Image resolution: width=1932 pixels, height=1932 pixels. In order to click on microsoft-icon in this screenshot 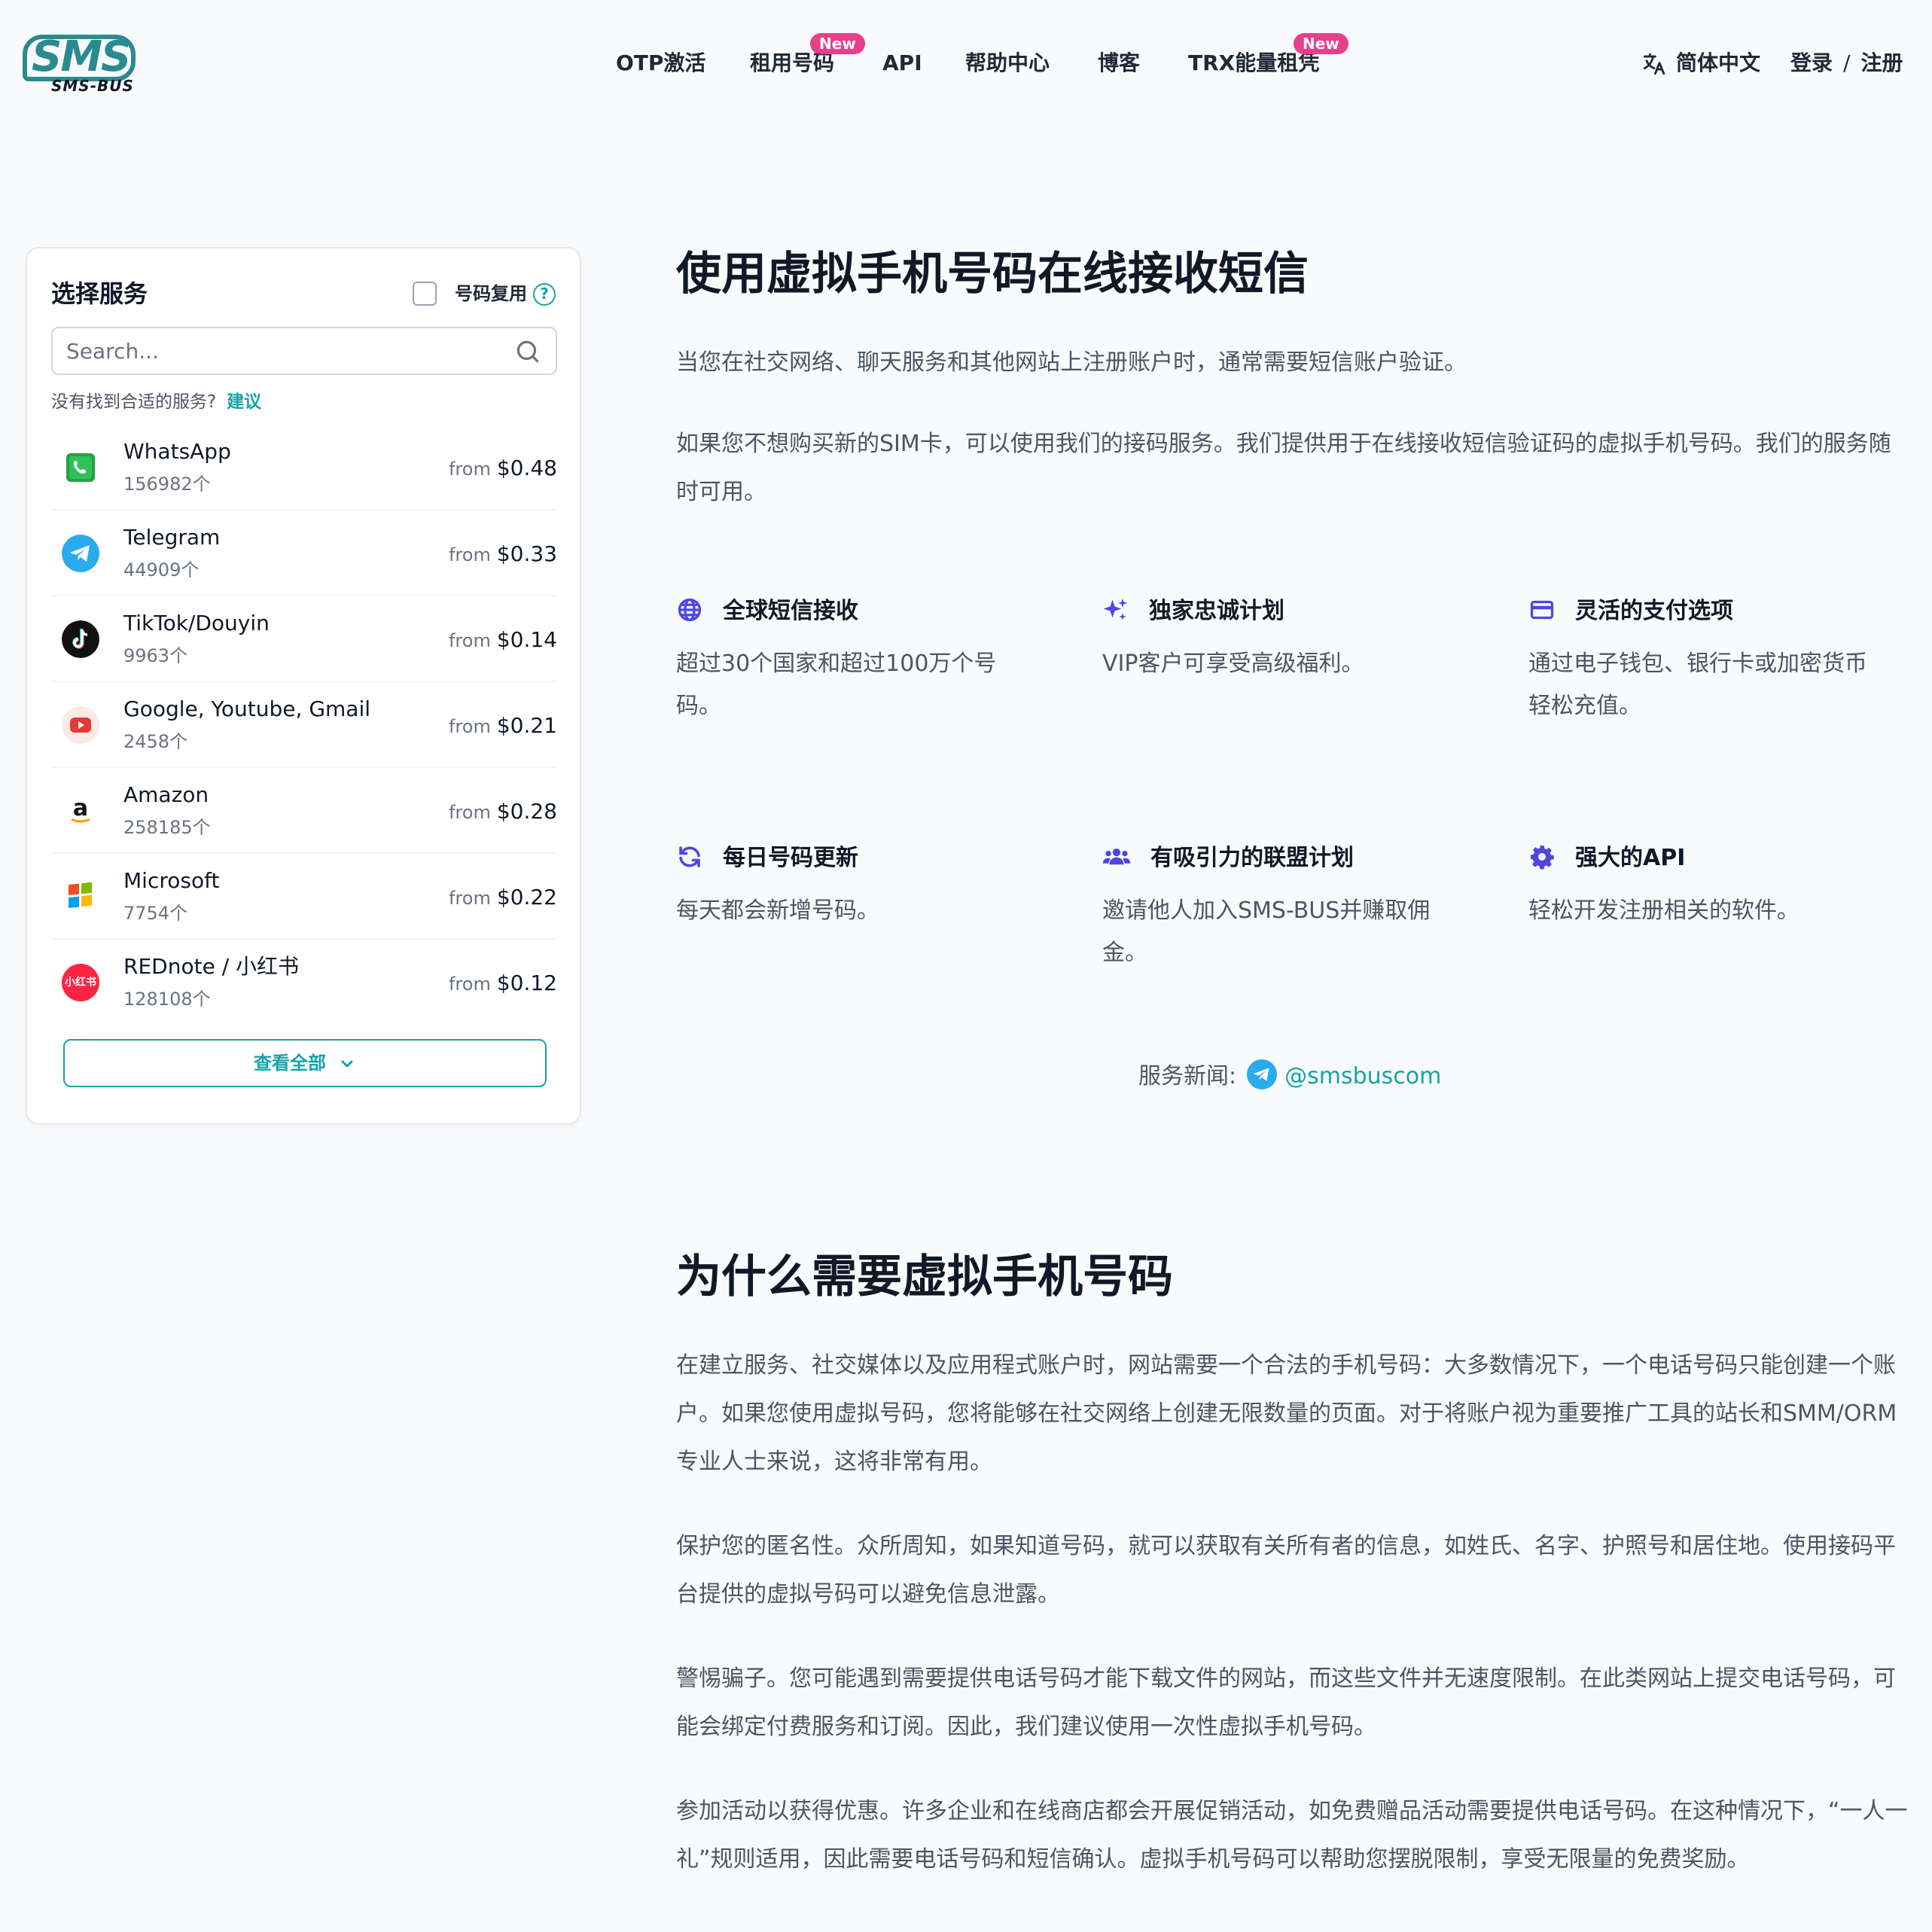, I will do `click(80, 897)`.